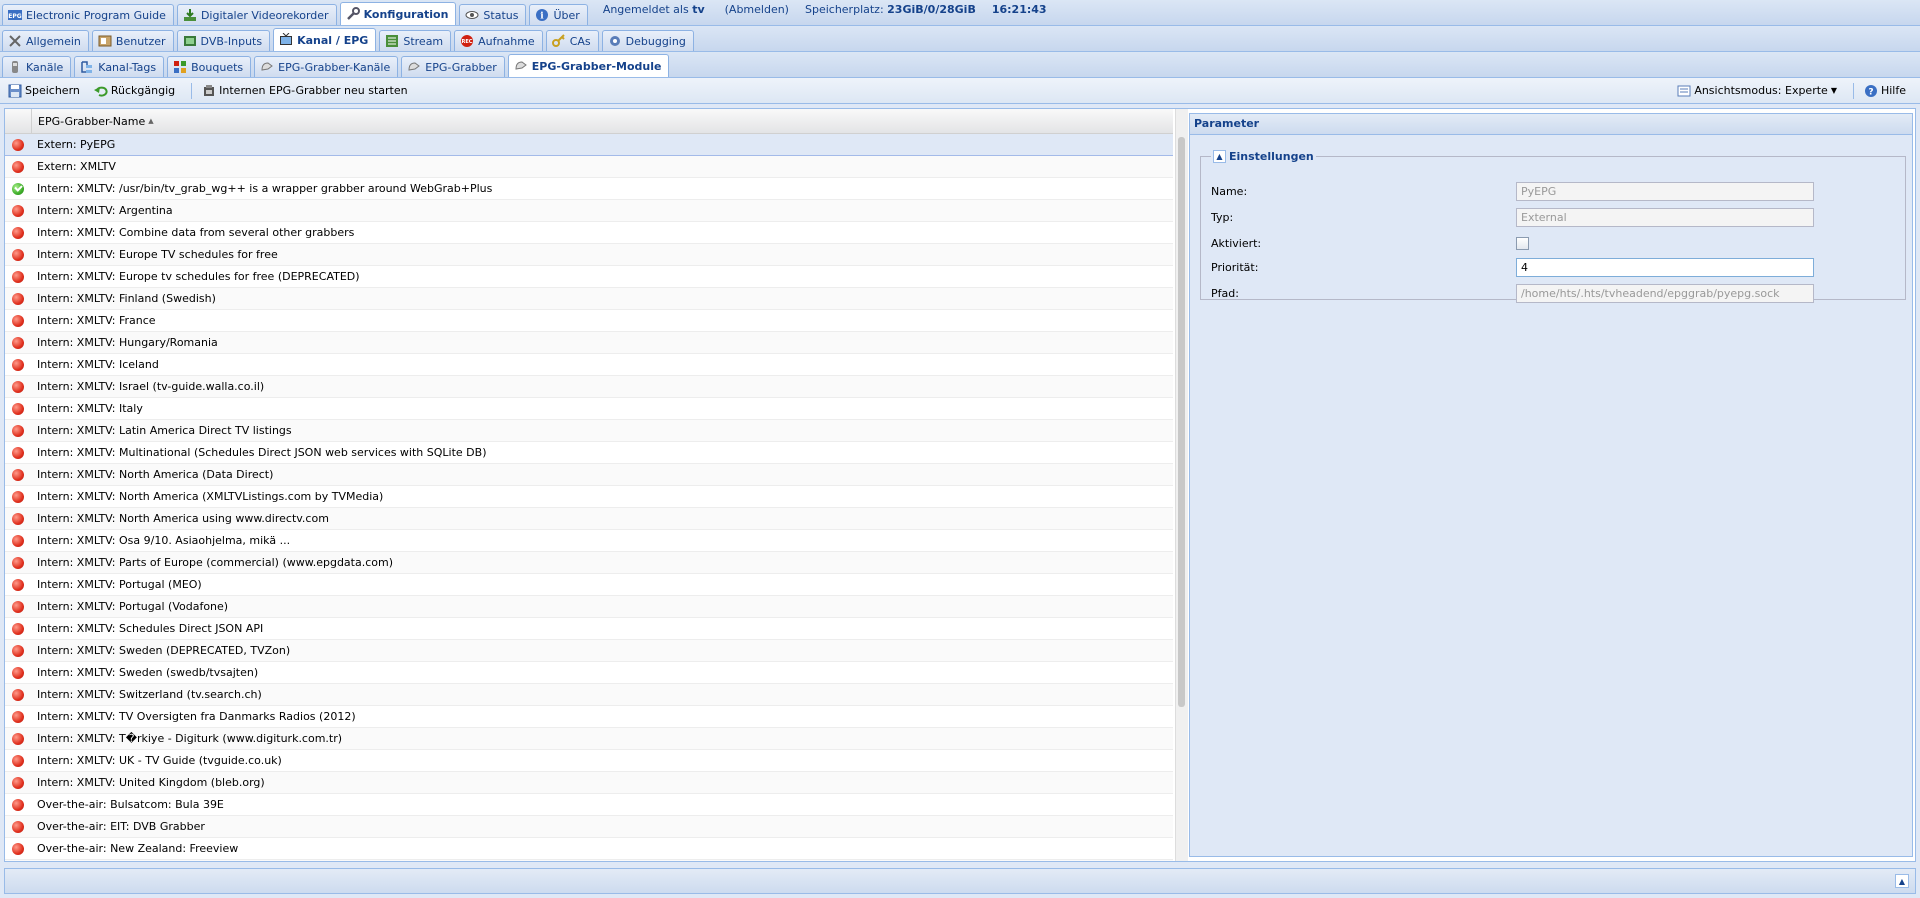 Image resolution: width=1920 pixels, height=898 pixels. What do you see at coordinates (558, 14) in the screenshot?
I see `tab-ueber: i Über` at bounding box center [558, 14].